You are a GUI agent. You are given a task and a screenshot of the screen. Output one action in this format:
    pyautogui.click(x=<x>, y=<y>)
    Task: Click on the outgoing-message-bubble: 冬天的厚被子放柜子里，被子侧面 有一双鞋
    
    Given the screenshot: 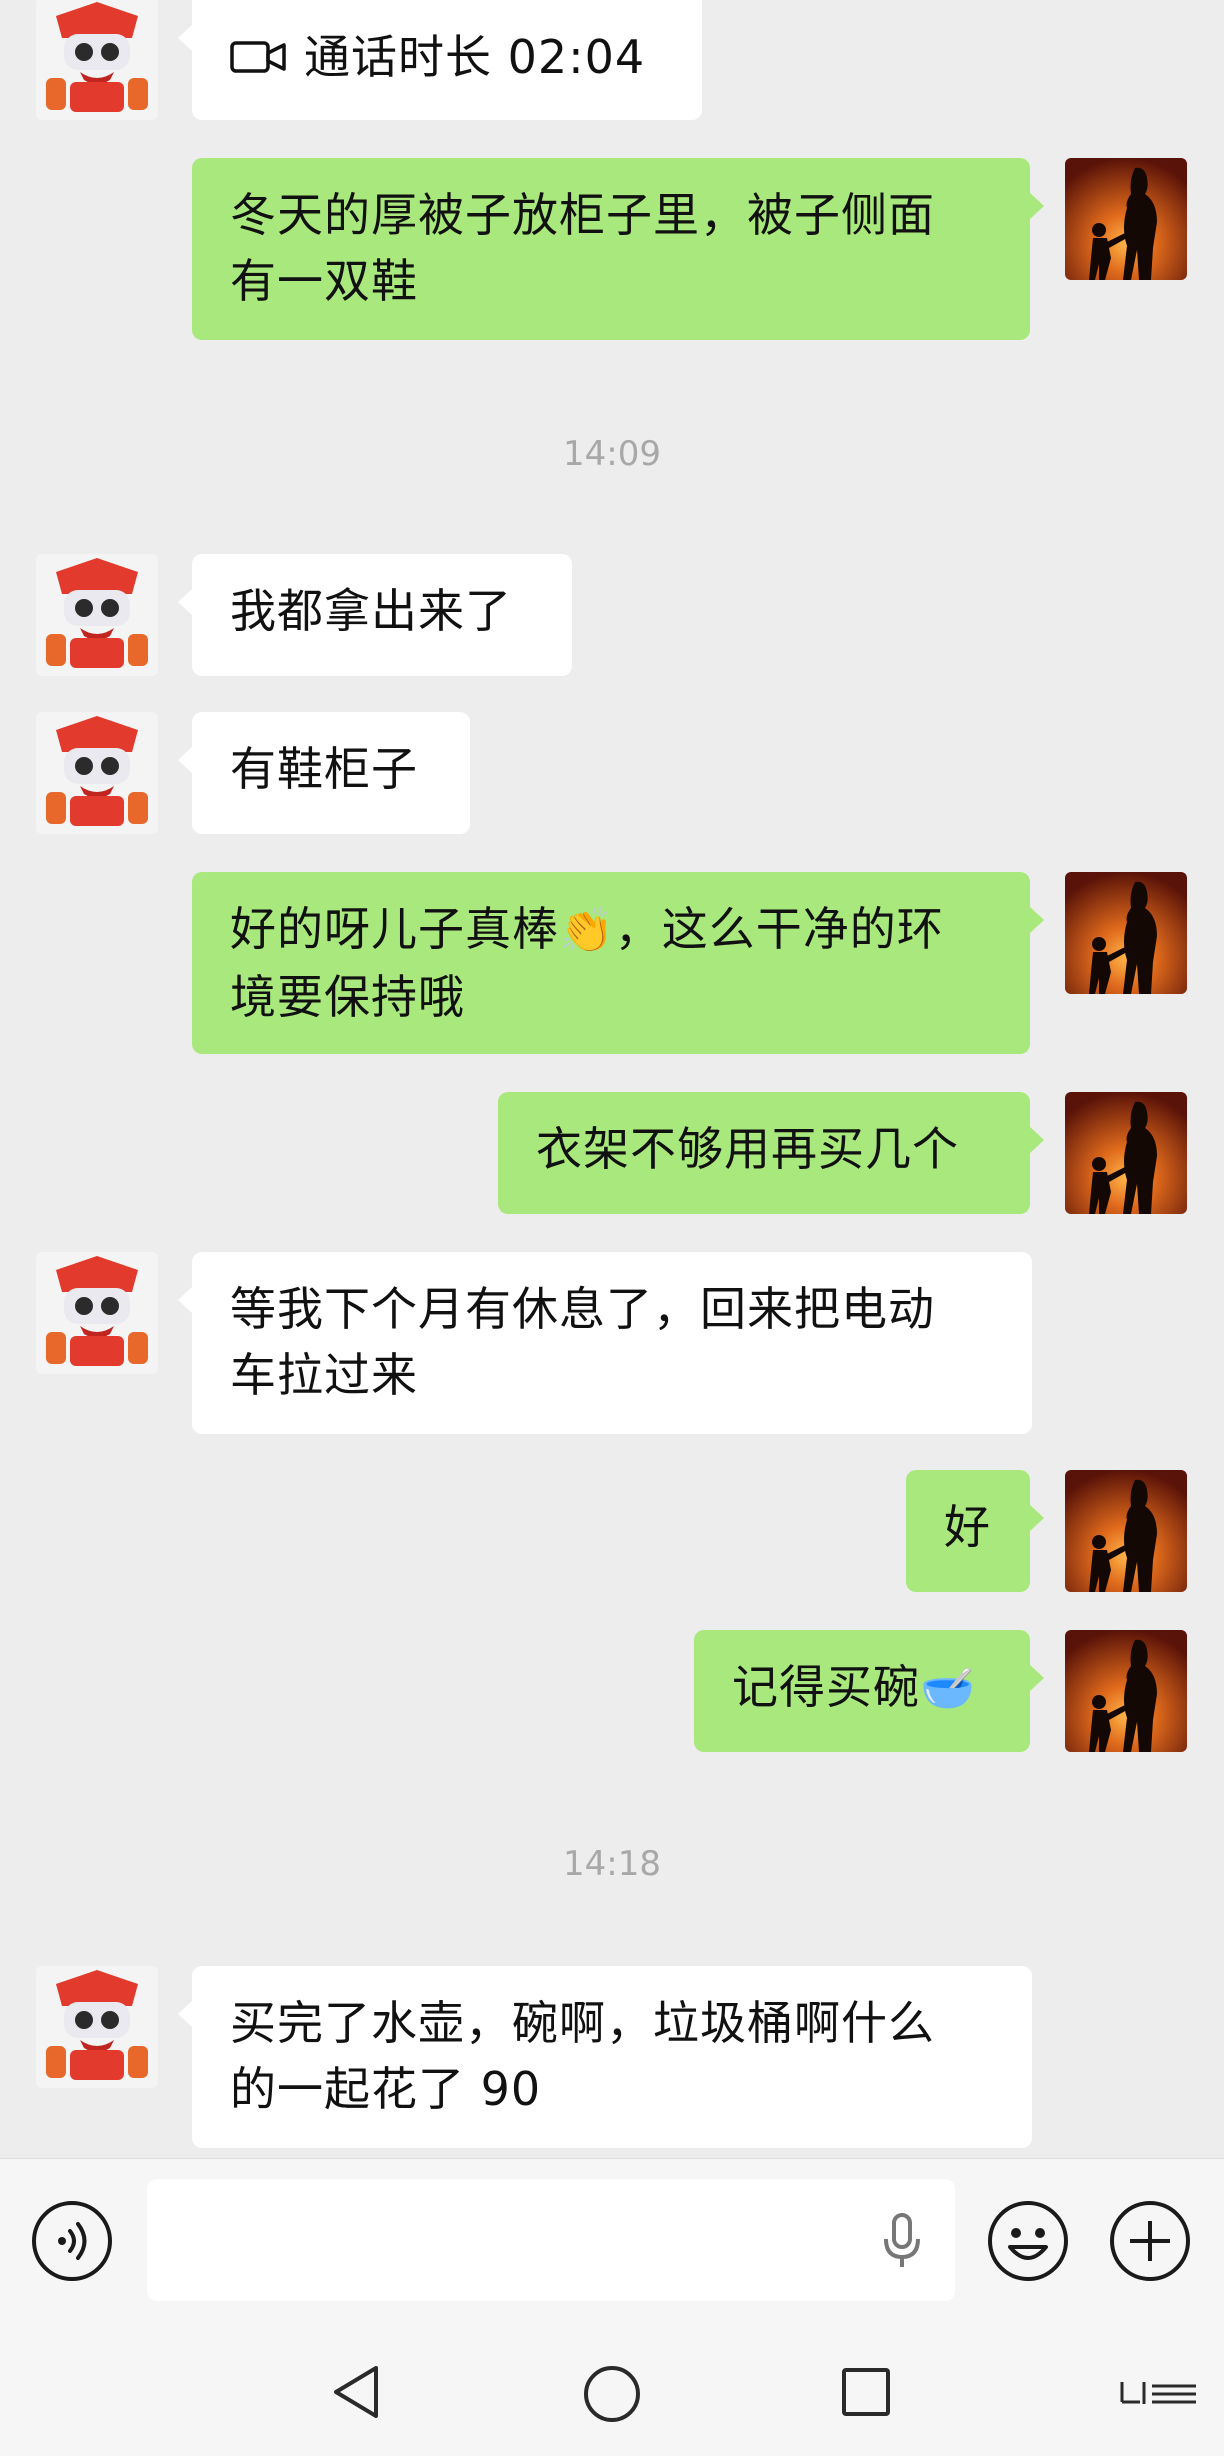 What is the action you would take?
    pyautogui.click(x=618, y=249)
    